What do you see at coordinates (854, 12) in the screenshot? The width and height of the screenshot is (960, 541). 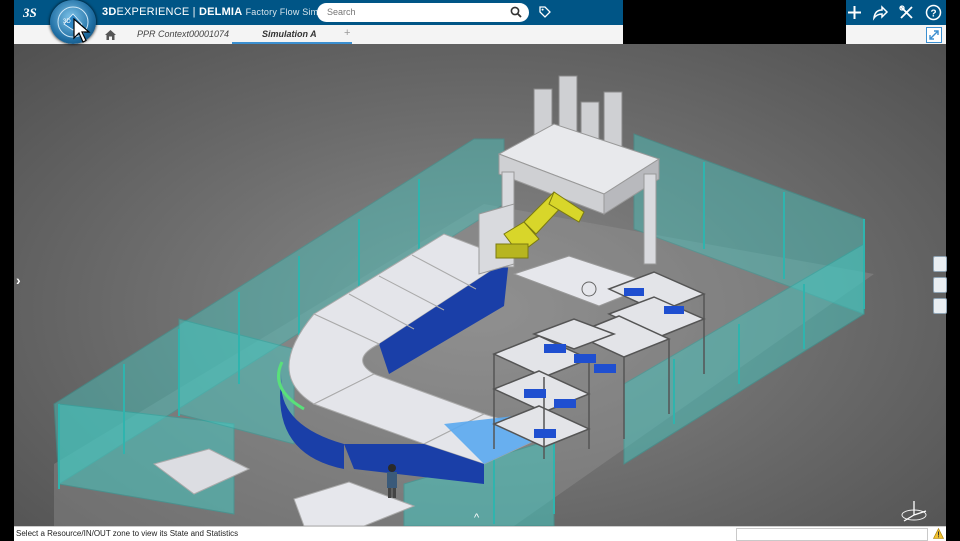 I see `plus-icon` at bounding box center [854, 12].